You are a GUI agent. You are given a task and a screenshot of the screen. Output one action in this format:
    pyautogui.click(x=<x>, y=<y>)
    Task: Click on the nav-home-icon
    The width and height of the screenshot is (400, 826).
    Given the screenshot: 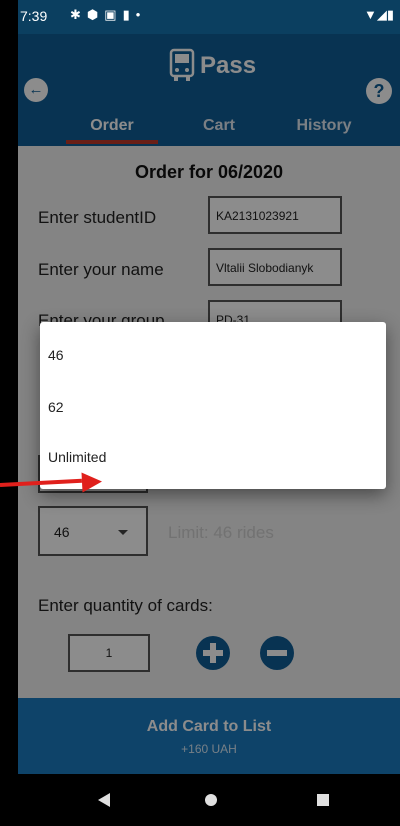 What is the action you would take?
    pyautogui.click(x=211, y=800)
    